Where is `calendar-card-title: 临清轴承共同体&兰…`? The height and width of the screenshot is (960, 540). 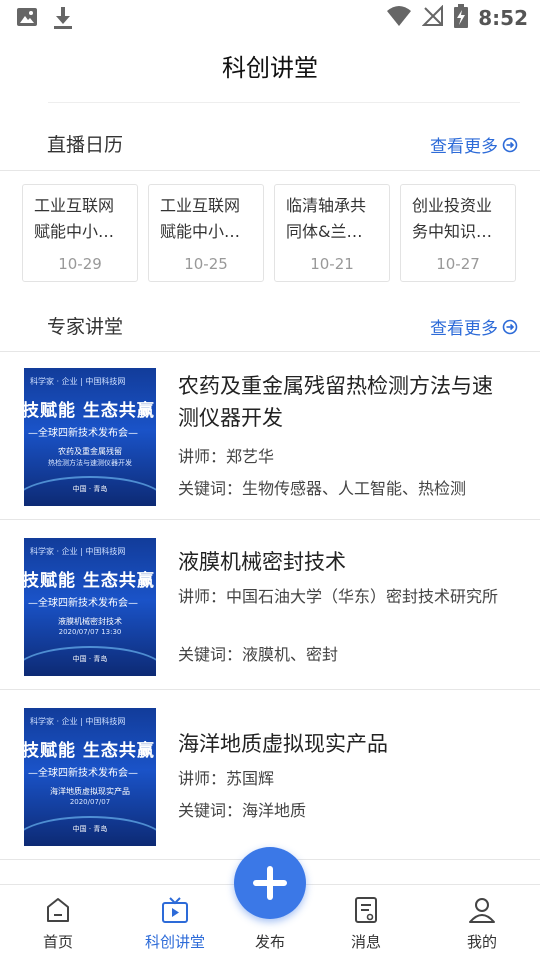 calendar-card-title: 临清轴承共同体&兰… is located at coordinates (326, 218).